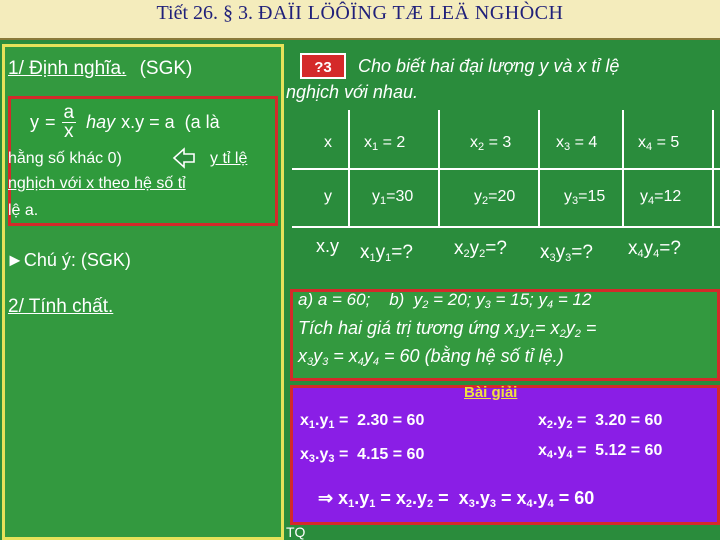  I want to click on def-eq: =, so click(50, 121).